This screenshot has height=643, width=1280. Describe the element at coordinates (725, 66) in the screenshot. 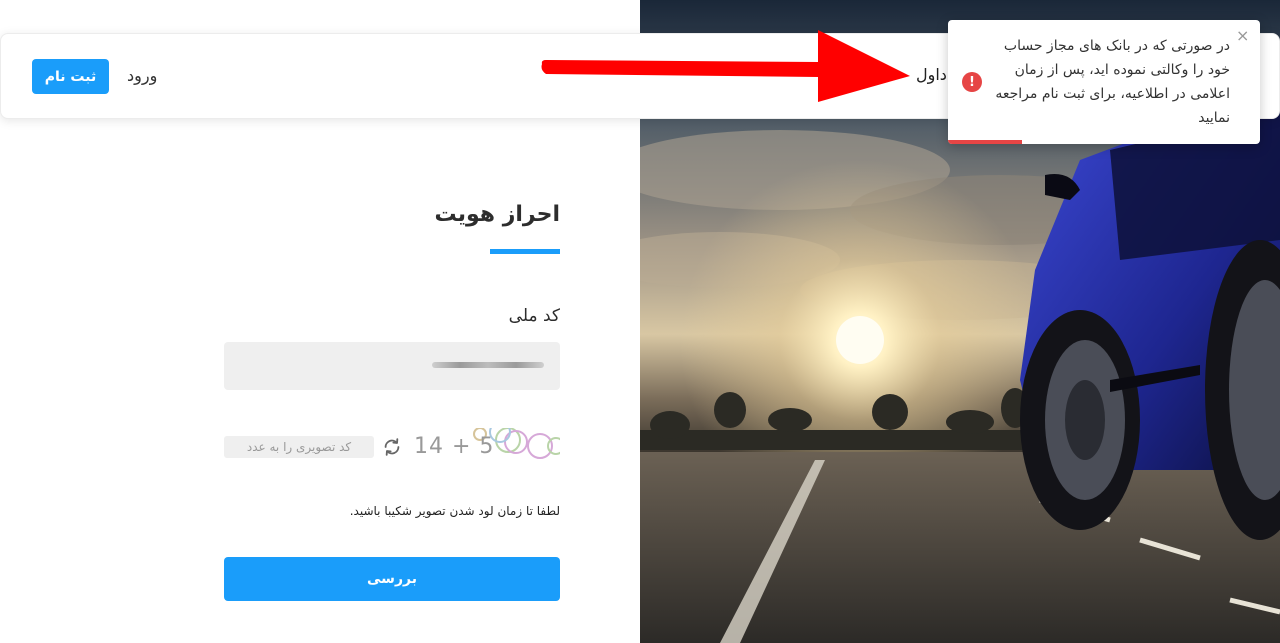

I see `annotation-arrow` at that location.